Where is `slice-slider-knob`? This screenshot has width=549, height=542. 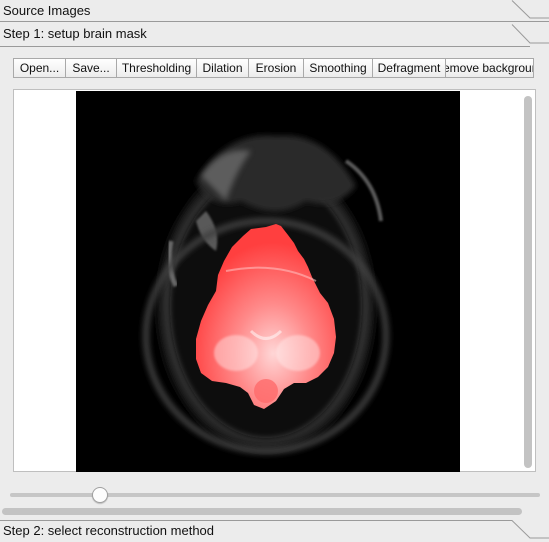 slice-slider-knob is located at coordinates (100, 495).